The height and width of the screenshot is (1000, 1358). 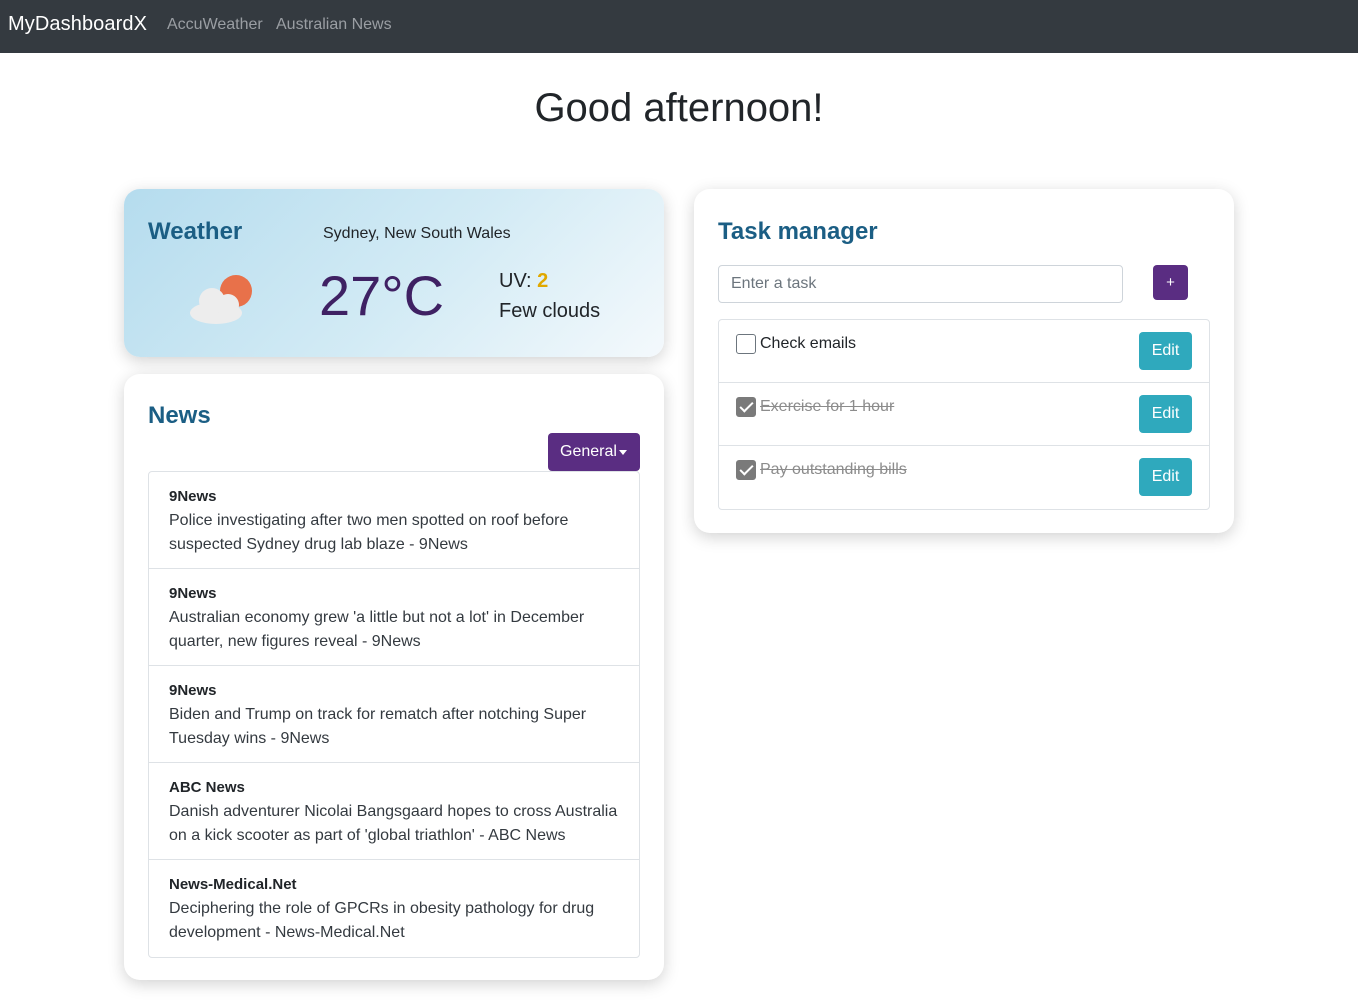 I want to click on task-item: Exercise for 1 hour Edit, so click(x=964, y=414).